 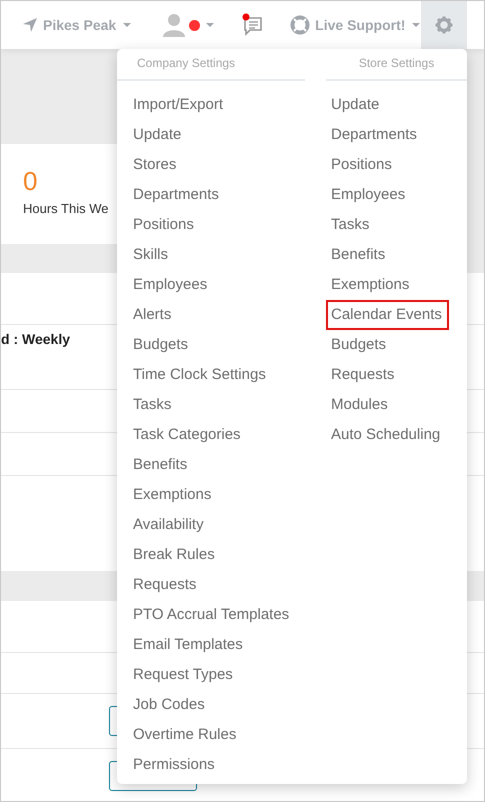 I want to click on pay-period-label: d : Weekly, so click(x=35, y=339).